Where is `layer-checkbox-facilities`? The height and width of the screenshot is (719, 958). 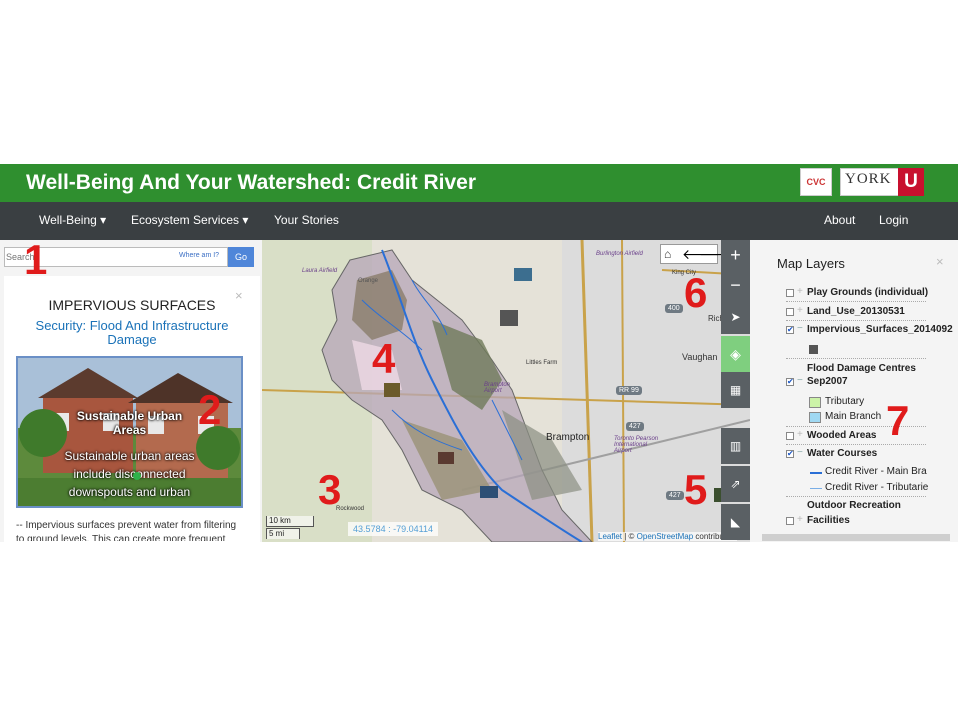 layer-checkbox-facilities is located at coordinates (790, 521).